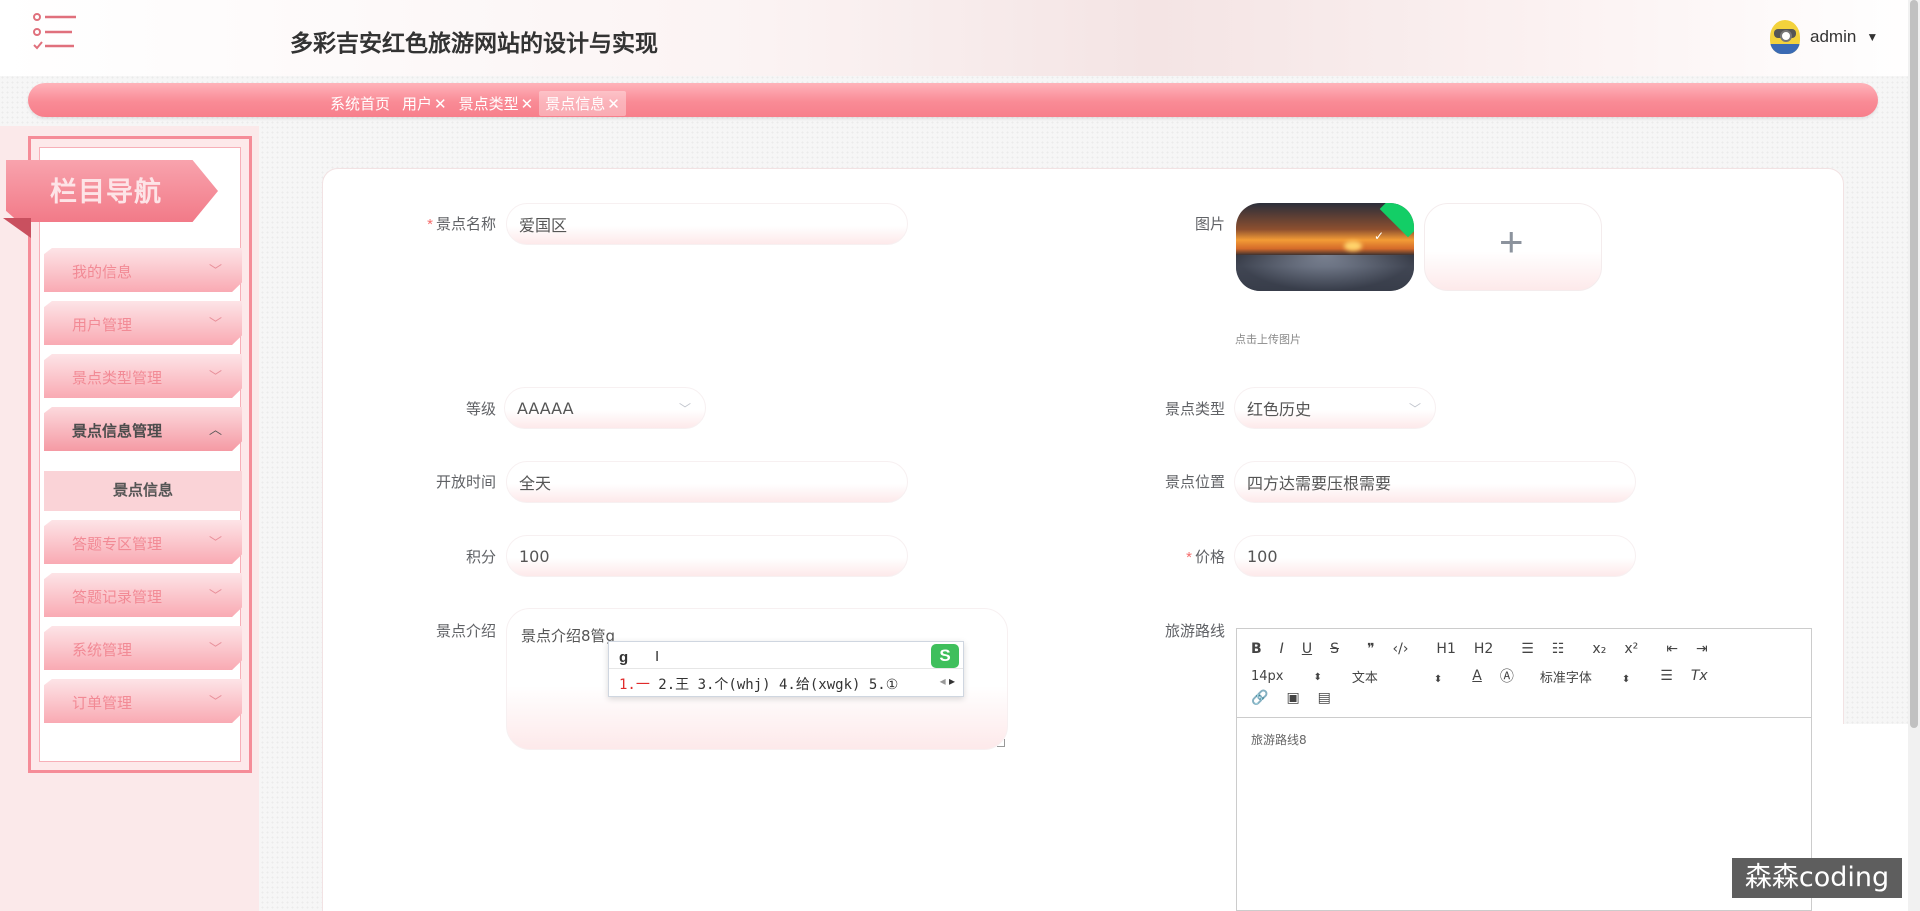 Image resolution: width=1920 pixels, height=911 pixels. What do you see at coordinates (605, 408) in the screenshot?
I see `level-select: AAAAA ﹀` at bounding box center [605, 408].